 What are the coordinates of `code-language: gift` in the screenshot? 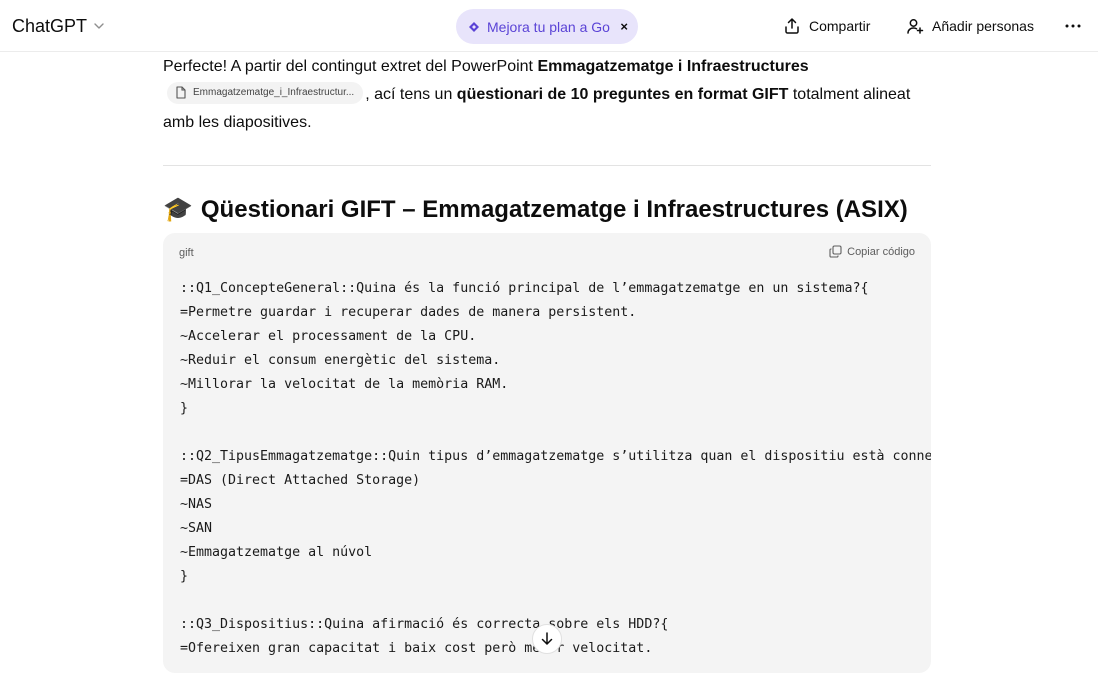 It's located at (186, 253).